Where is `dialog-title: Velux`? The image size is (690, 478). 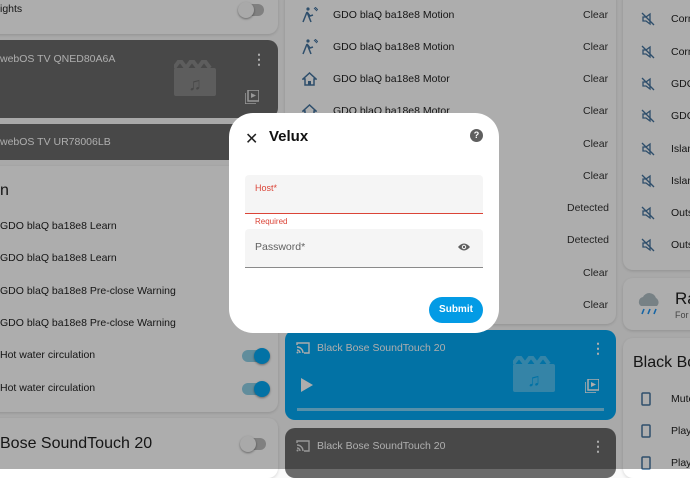 dialog-title: Velux is located at coordinates (289, 136).